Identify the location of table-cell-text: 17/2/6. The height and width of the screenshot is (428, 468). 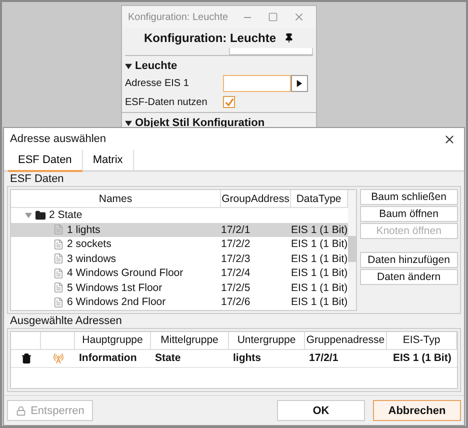
(236, 302).